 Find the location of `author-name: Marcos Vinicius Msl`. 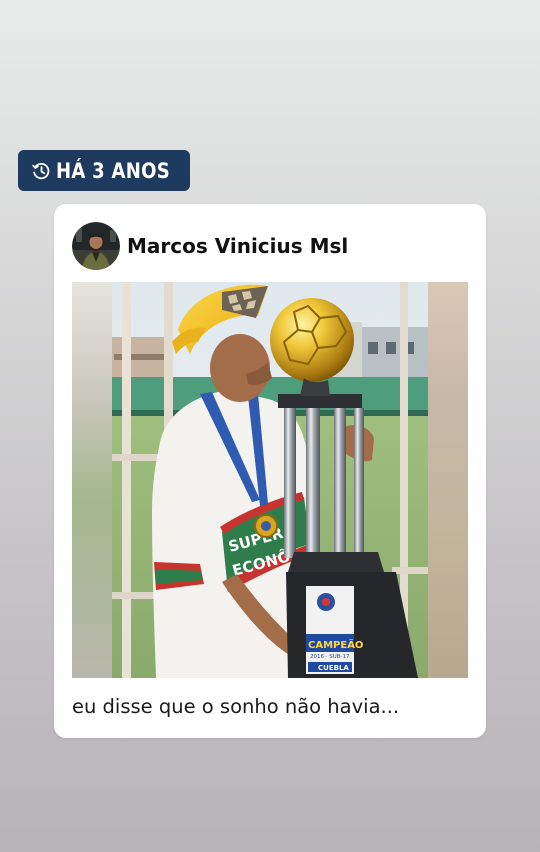

author-name: Marcos Vinicius Msl is located at coordinates (237, 246).